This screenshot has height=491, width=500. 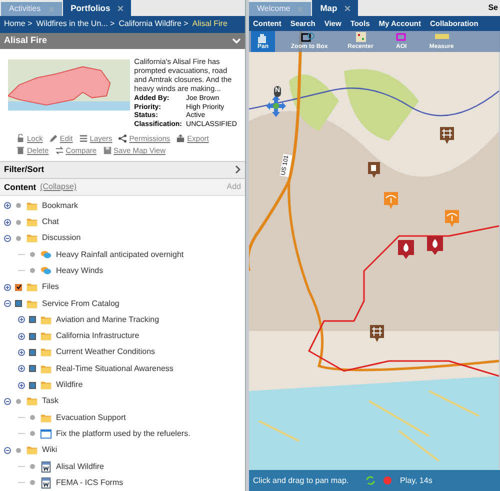 What do you see at coordinates (50, 450) in the screenshot?
I see `tree-item: Wiki` at bounding box center [50, 450].